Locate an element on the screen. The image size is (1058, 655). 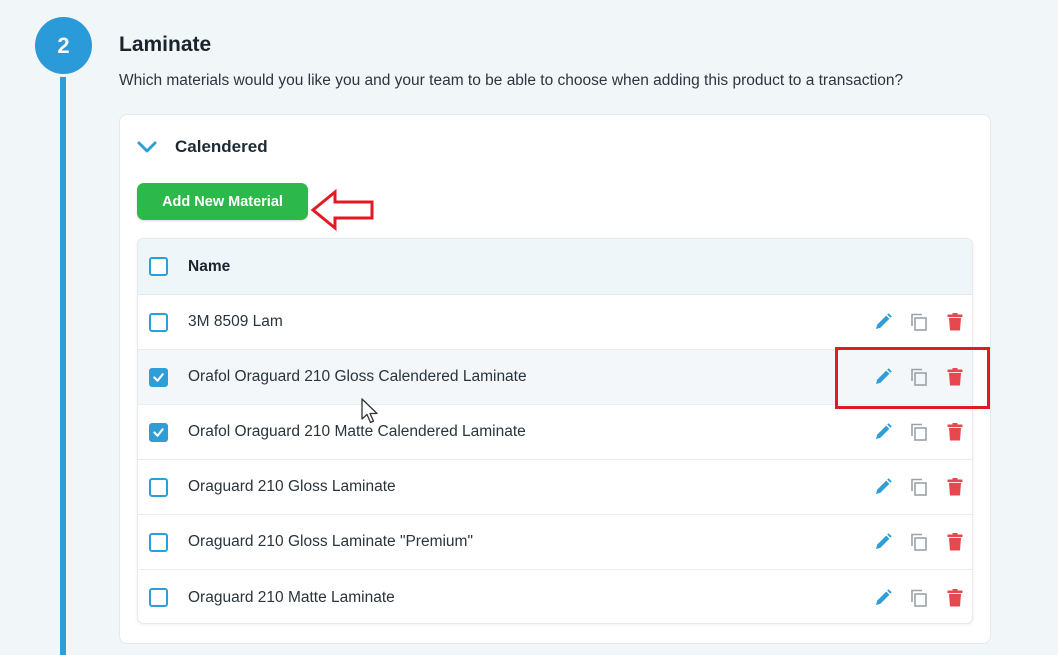
annotation-highlight-box is located at coordinates (912, 378).